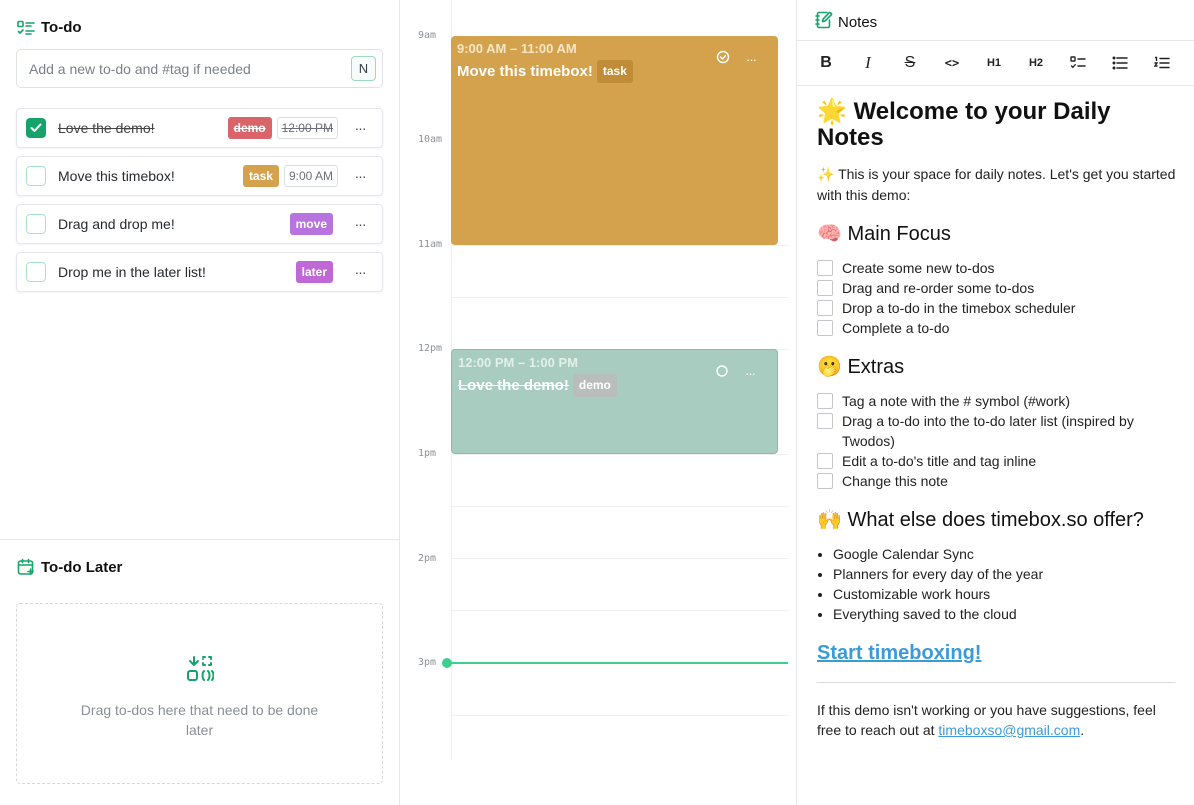 The width and height of the screenshot is (1194, 805). Describe the element at coordinates (952, 63) in the screenshot. I see `code-button: <>` at that location.